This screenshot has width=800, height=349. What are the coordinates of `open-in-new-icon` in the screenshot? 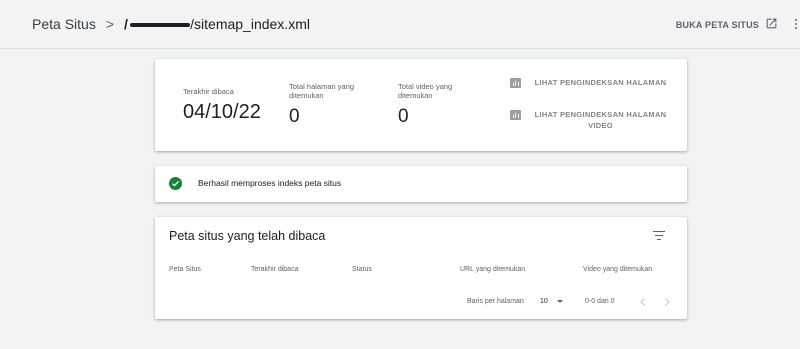 It's located at (771, 24).